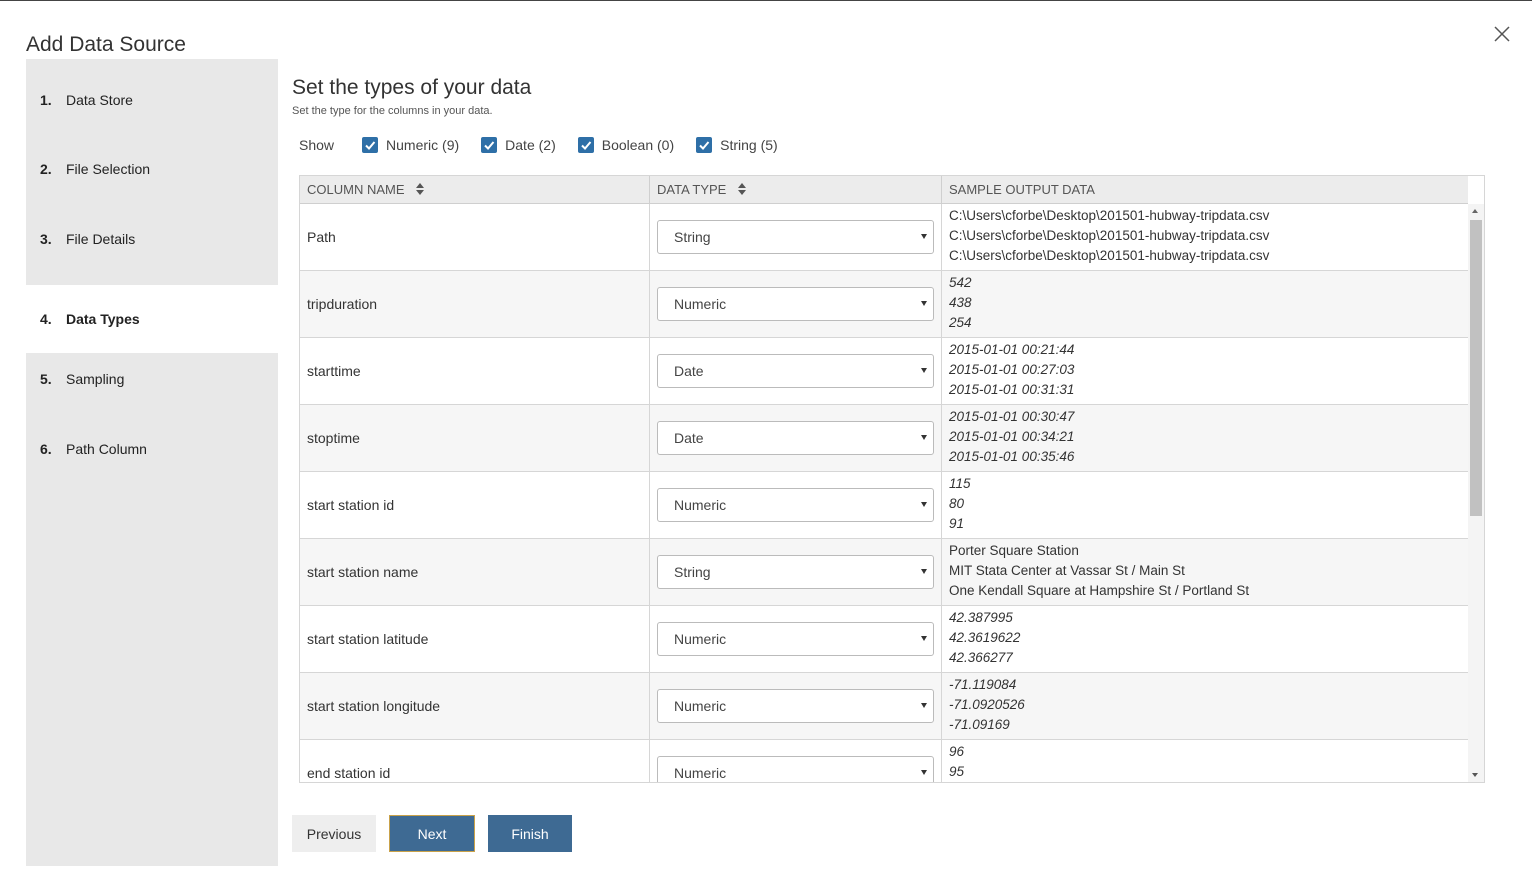 The image size is (1532, 891). I want to click on sample-values: 542 438 254, so click(960, 303).